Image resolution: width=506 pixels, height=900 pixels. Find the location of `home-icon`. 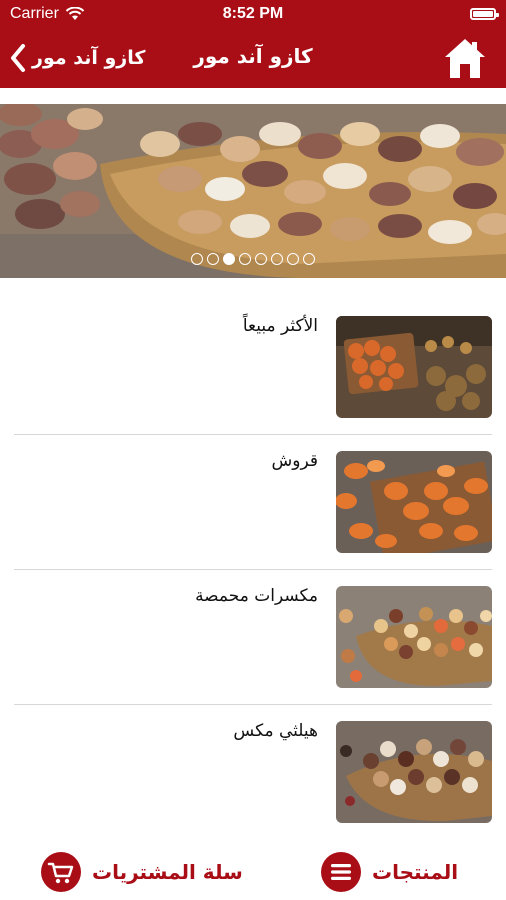

home-icon is located at coordinates (465, 59).